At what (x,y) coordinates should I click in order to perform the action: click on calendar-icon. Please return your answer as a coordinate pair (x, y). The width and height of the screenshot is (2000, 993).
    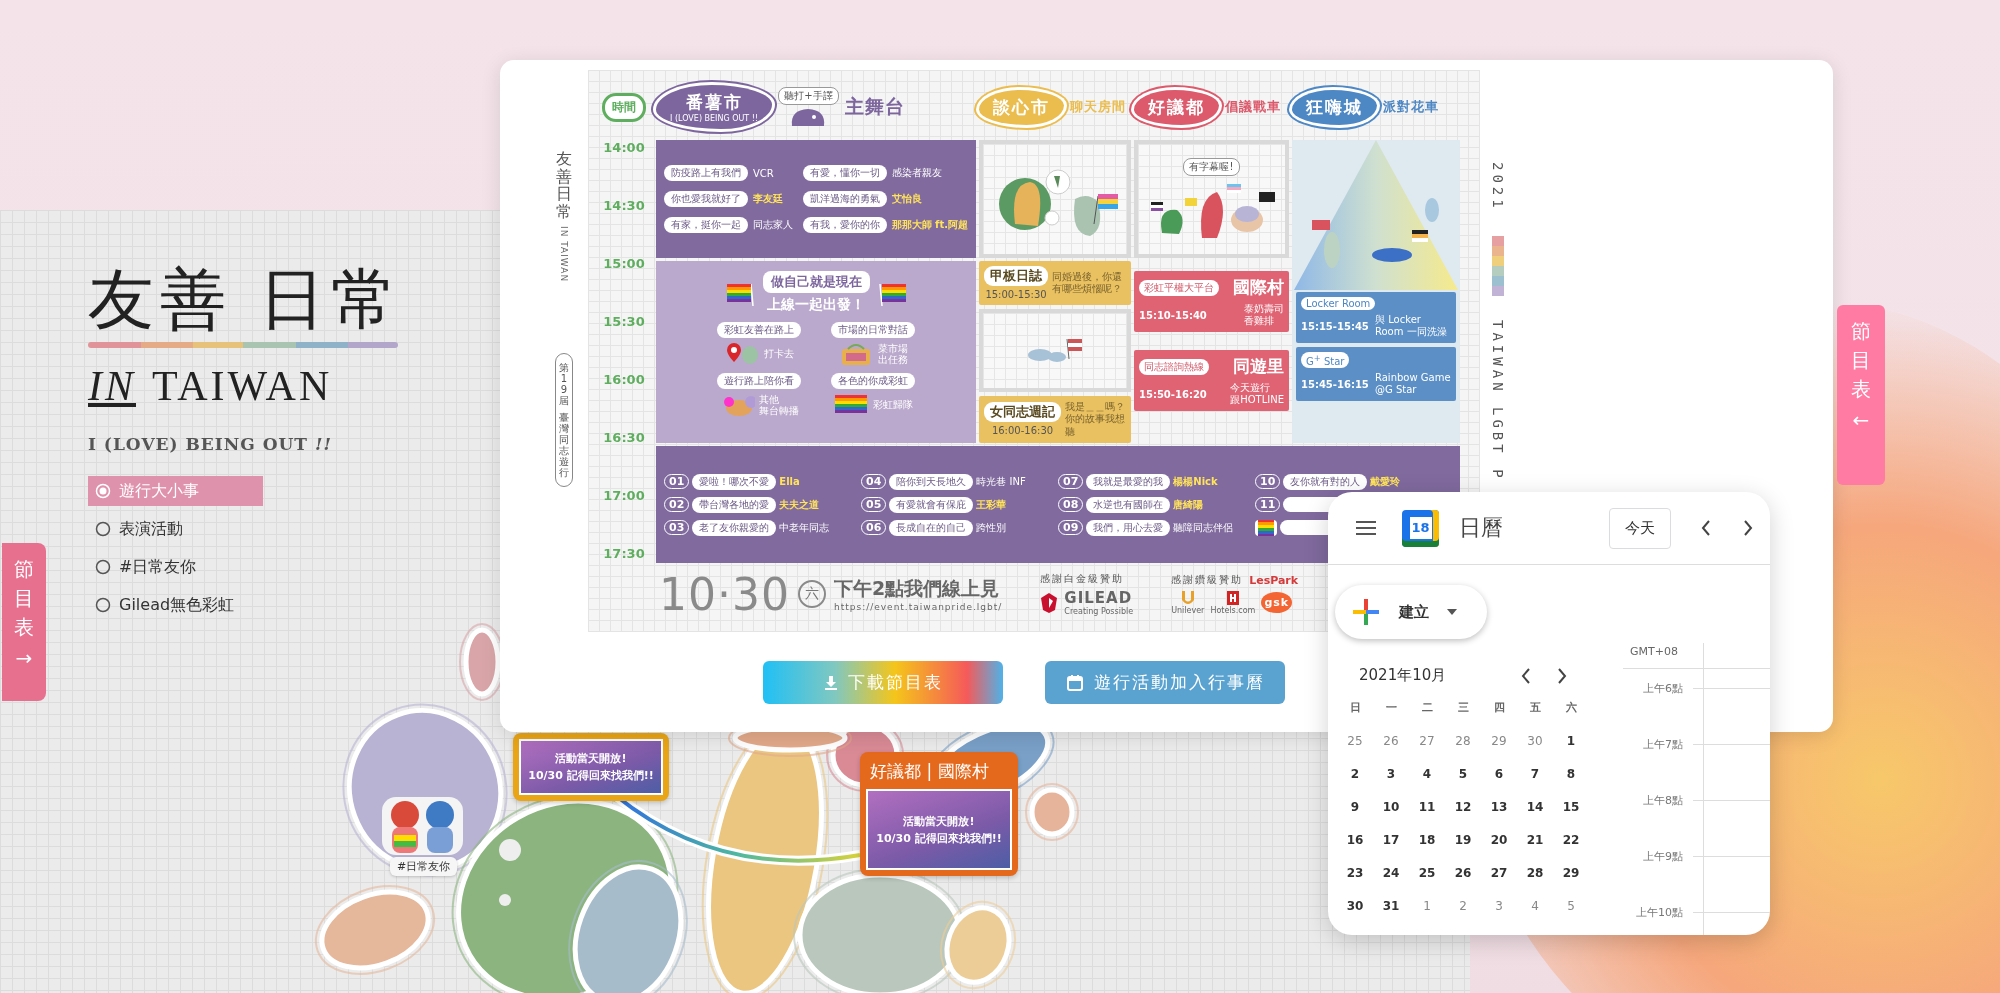
    Looking at the image, I should click on (1074, 682).